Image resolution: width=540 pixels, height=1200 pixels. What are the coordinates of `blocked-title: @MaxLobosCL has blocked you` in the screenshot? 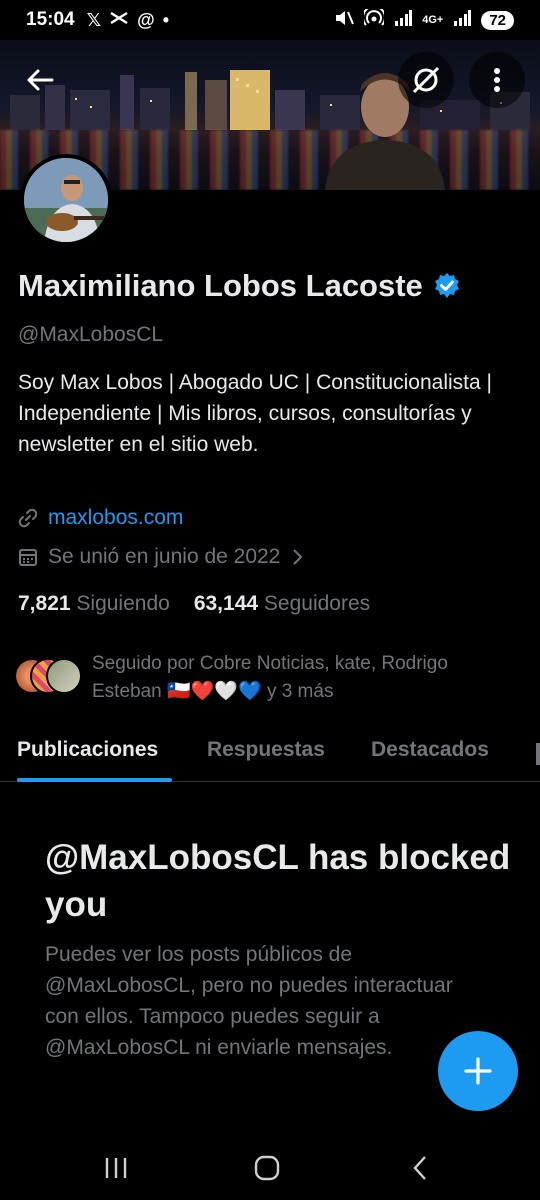 It's located at (278, 881).